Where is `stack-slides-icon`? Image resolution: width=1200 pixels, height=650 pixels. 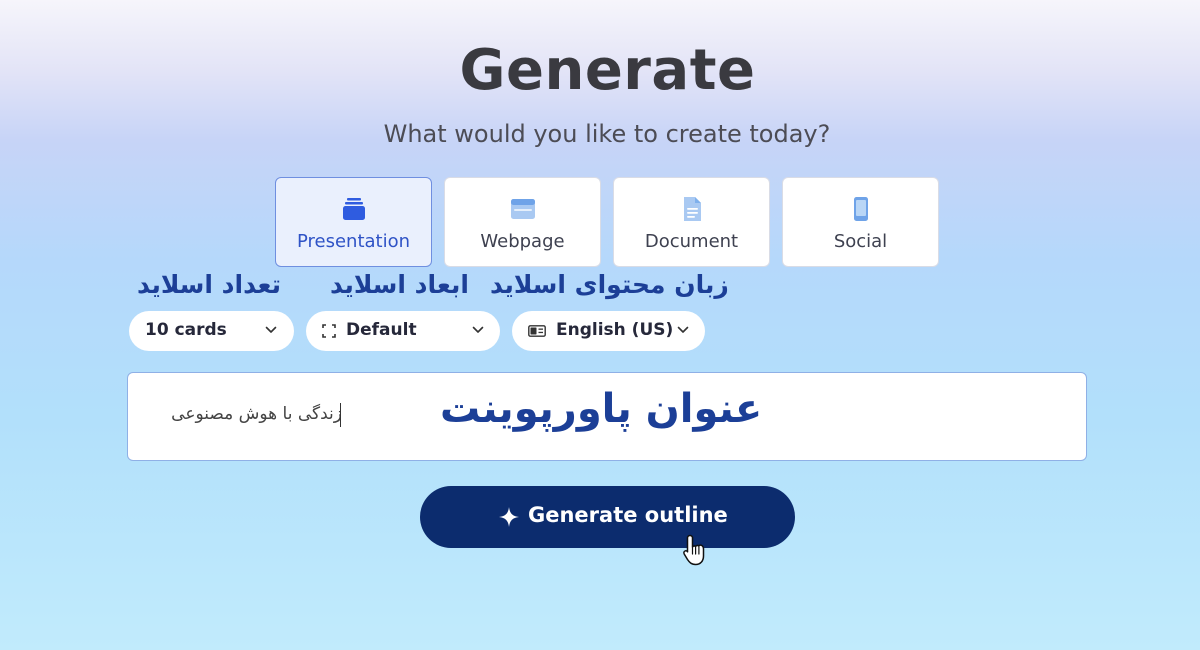
stack-slides-icon is located at coordinates (353, 209).